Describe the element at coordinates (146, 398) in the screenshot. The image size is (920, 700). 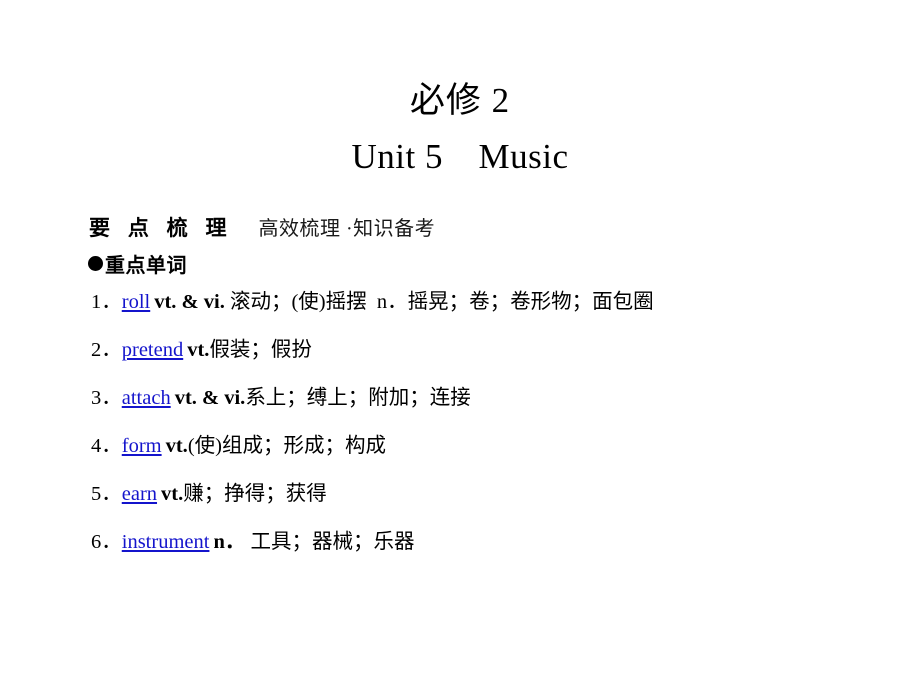
I see `word-term-link: attach` at that location.